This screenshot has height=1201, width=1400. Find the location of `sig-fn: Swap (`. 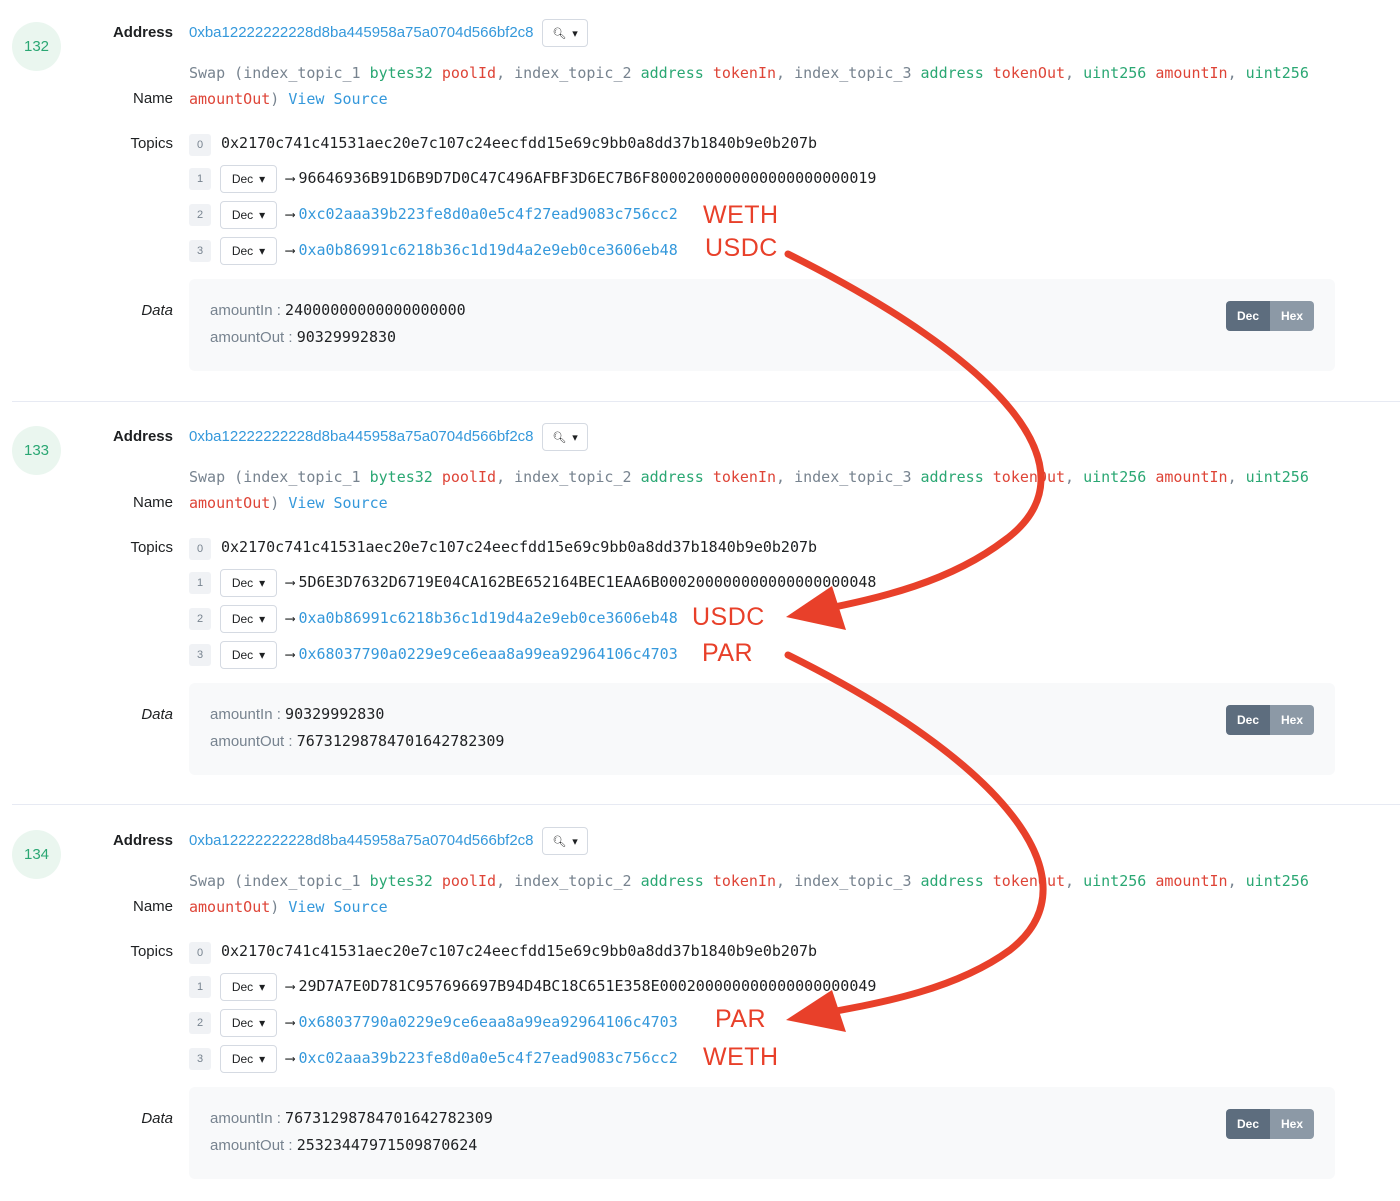

sig-fn: Swap ( is located at coordinates (216, 881).